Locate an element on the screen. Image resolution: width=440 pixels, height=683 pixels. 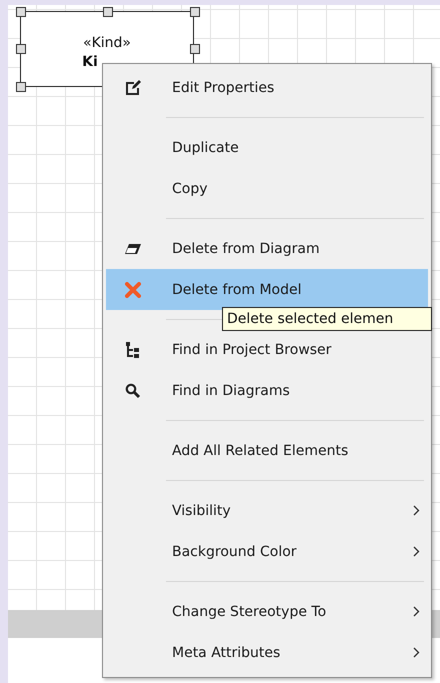
menu-item: Change Stereotype To is located at coordinates (267, 611).